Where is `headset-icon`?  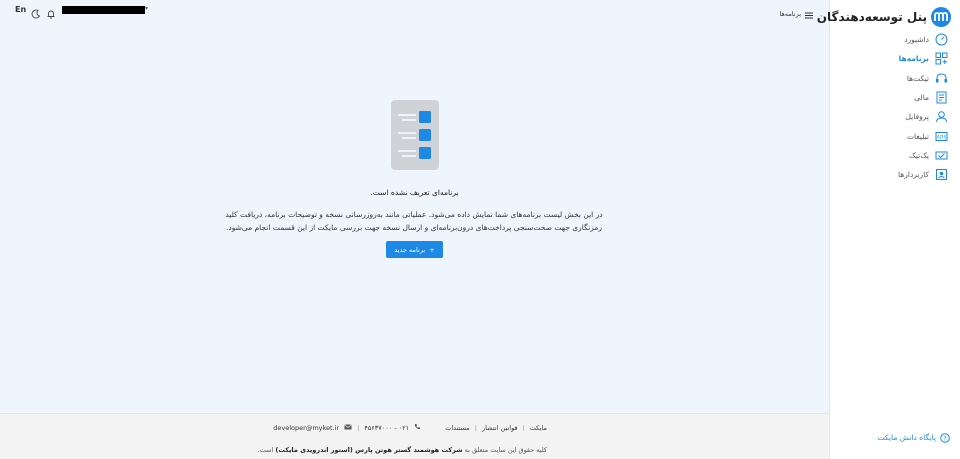 headset-icon is located at coordinates (941, 78).